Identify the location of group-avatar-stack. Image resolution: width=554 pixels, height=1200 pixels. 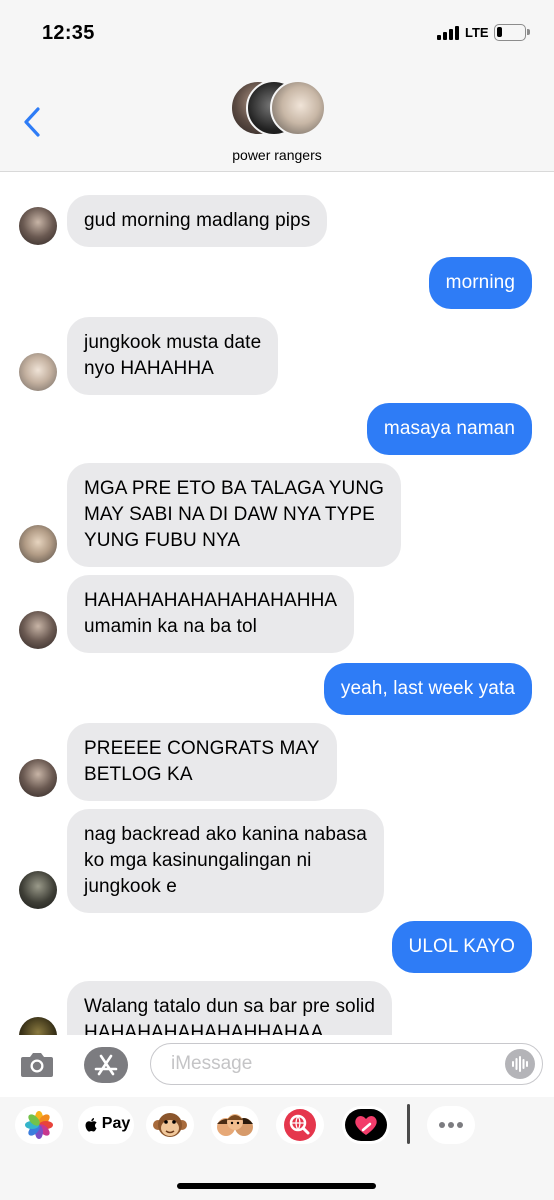
(278, 108).